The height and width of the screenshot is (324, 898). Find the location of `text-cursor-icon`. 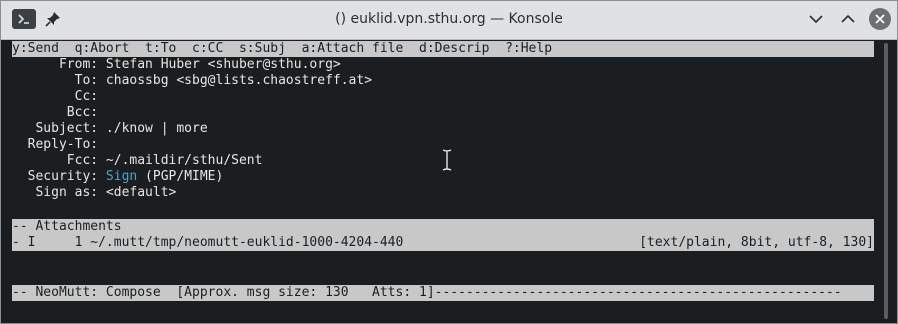

text-cursor-icon is located at coordinates (447, 162).